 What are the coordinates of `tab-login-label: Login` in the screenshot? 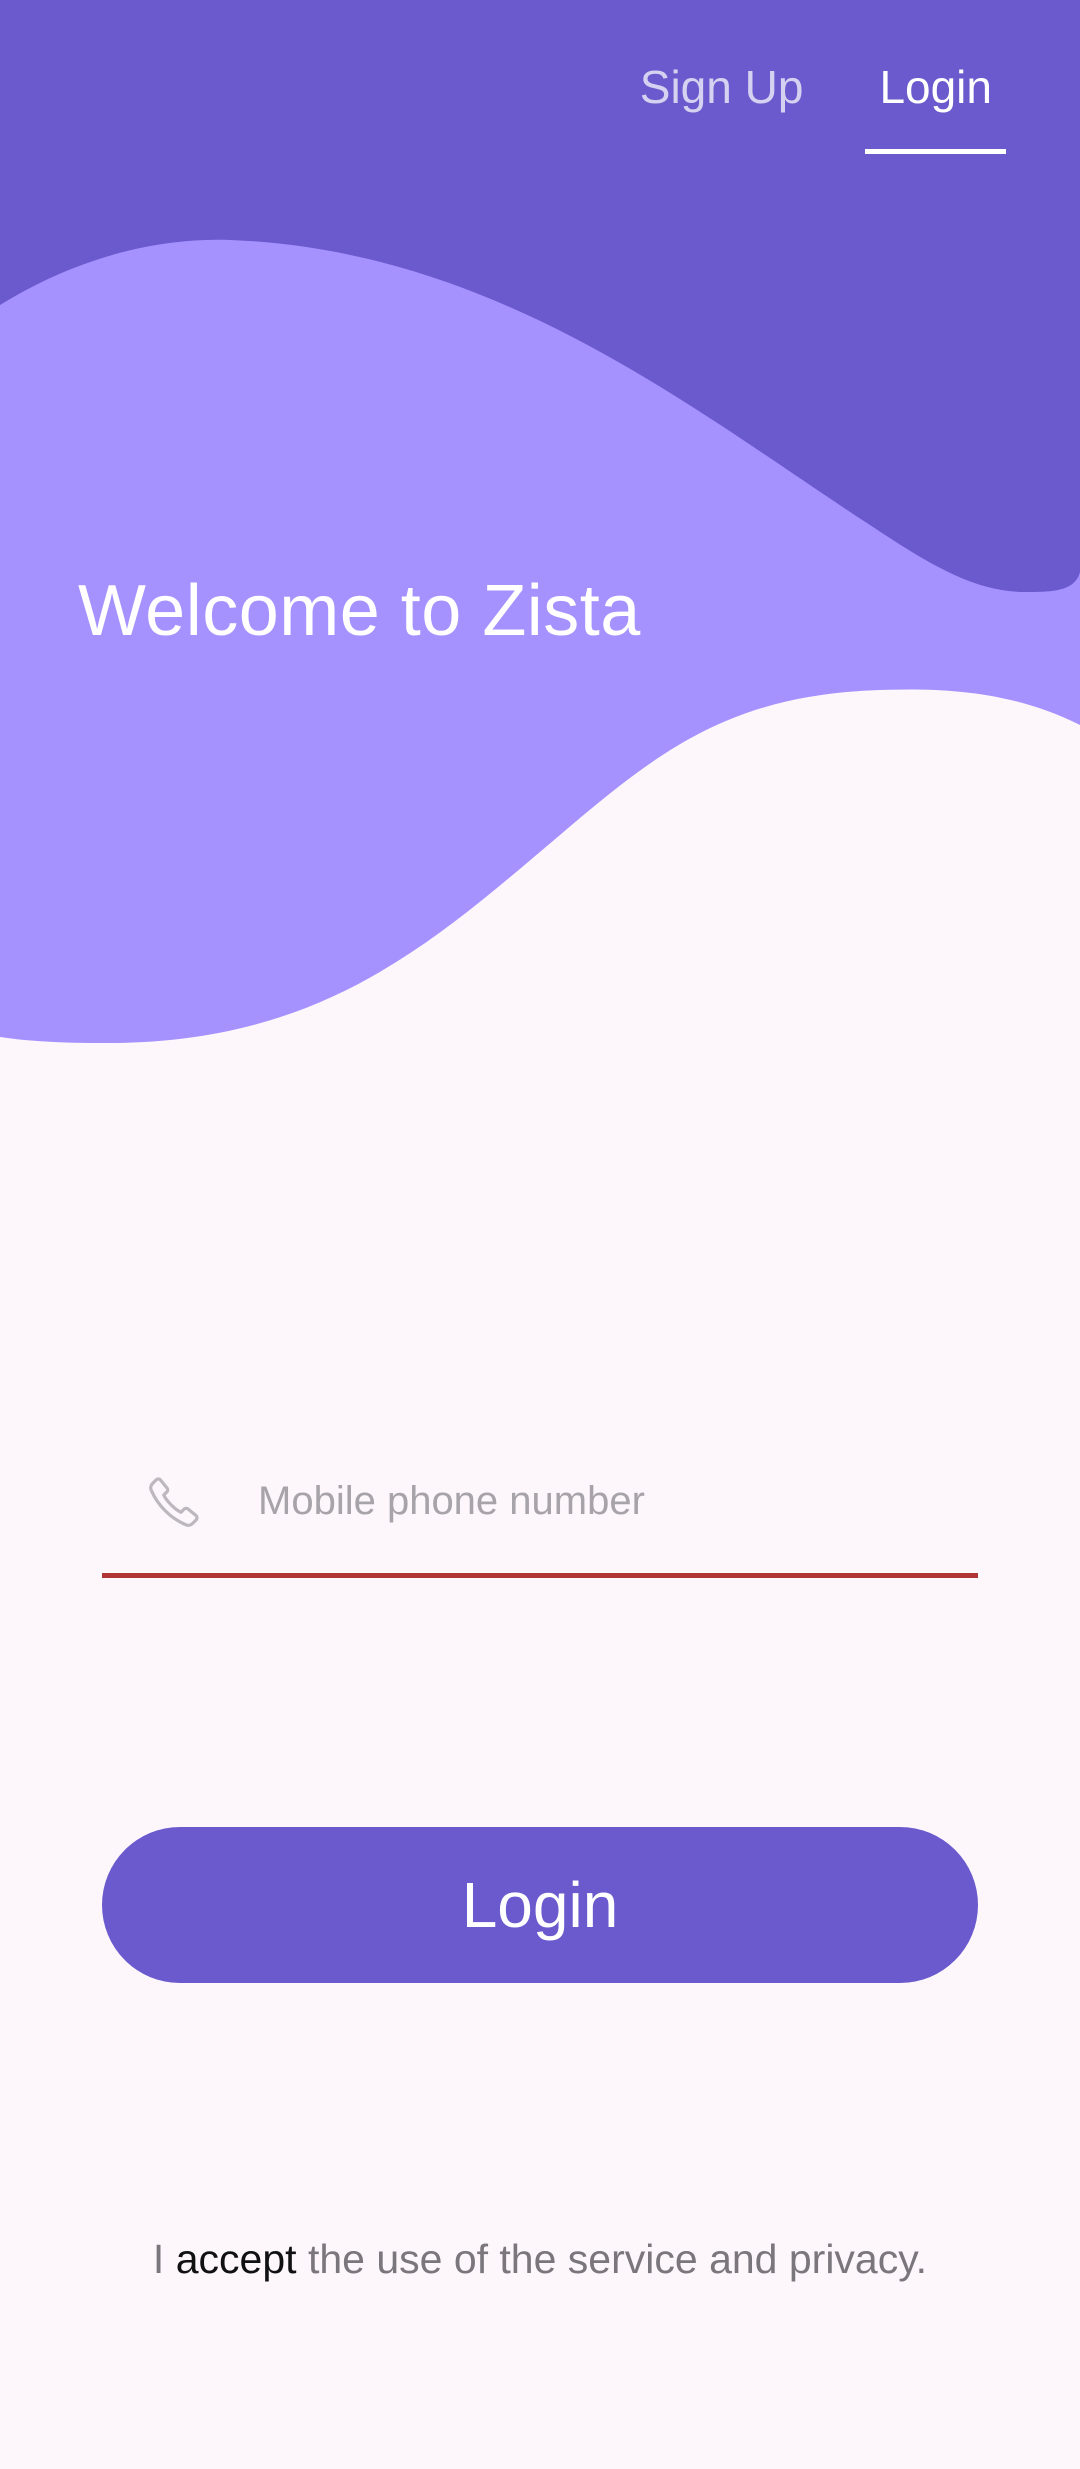 It's located at (935, 87).